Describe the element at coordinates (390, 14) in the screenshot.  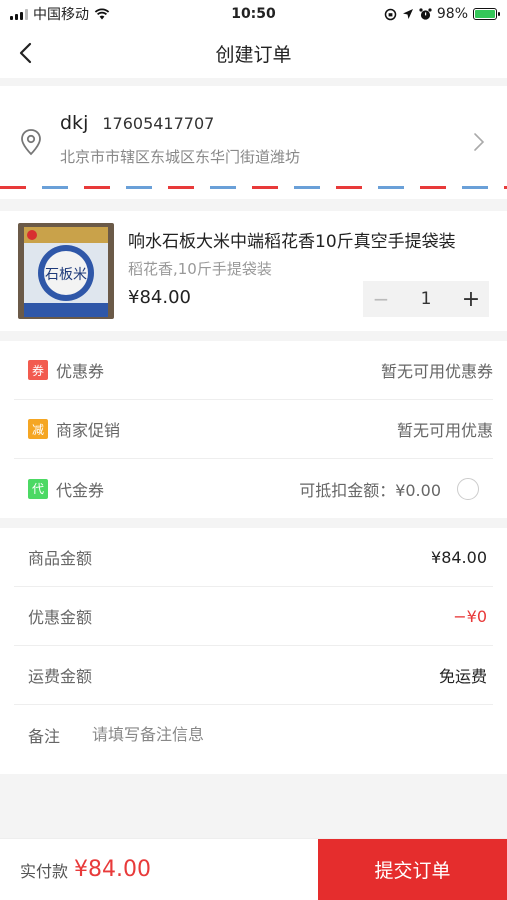
I see `rotation-lock-icon` at that location.